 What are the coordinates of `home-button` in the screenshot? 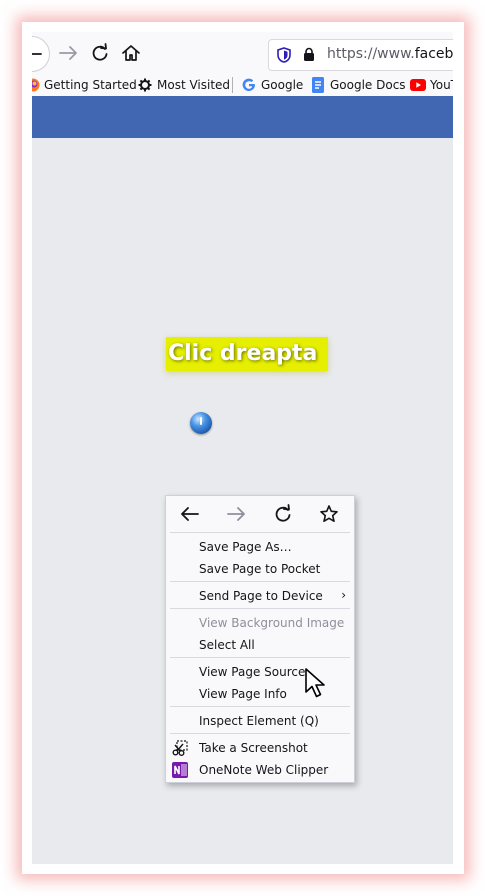 It's located at (131, 53).